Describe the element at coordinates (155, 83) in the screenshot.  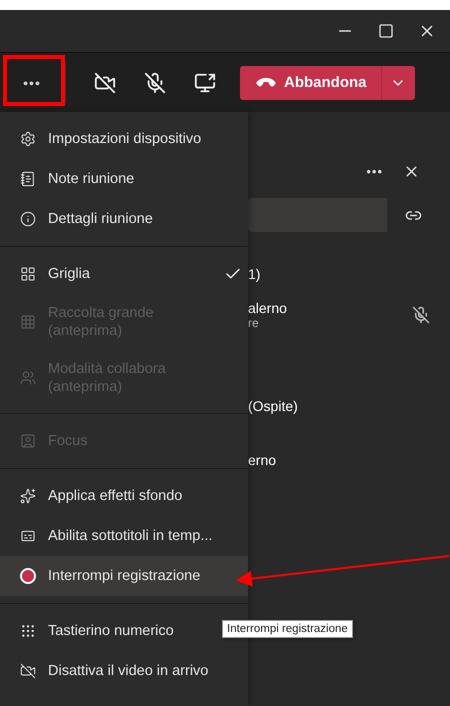
I see `mic-off-icon` at that location.